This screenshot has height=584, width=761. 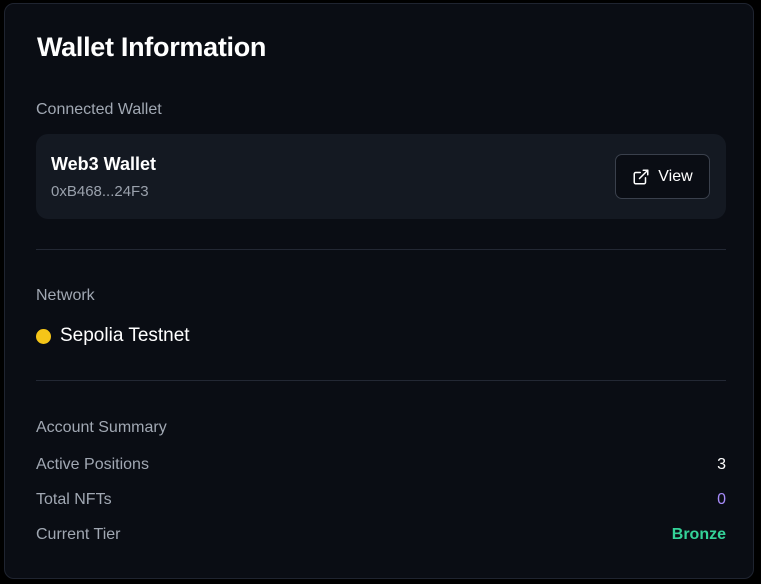 I want to click on network-label: Network, so click(x=65, y=295).